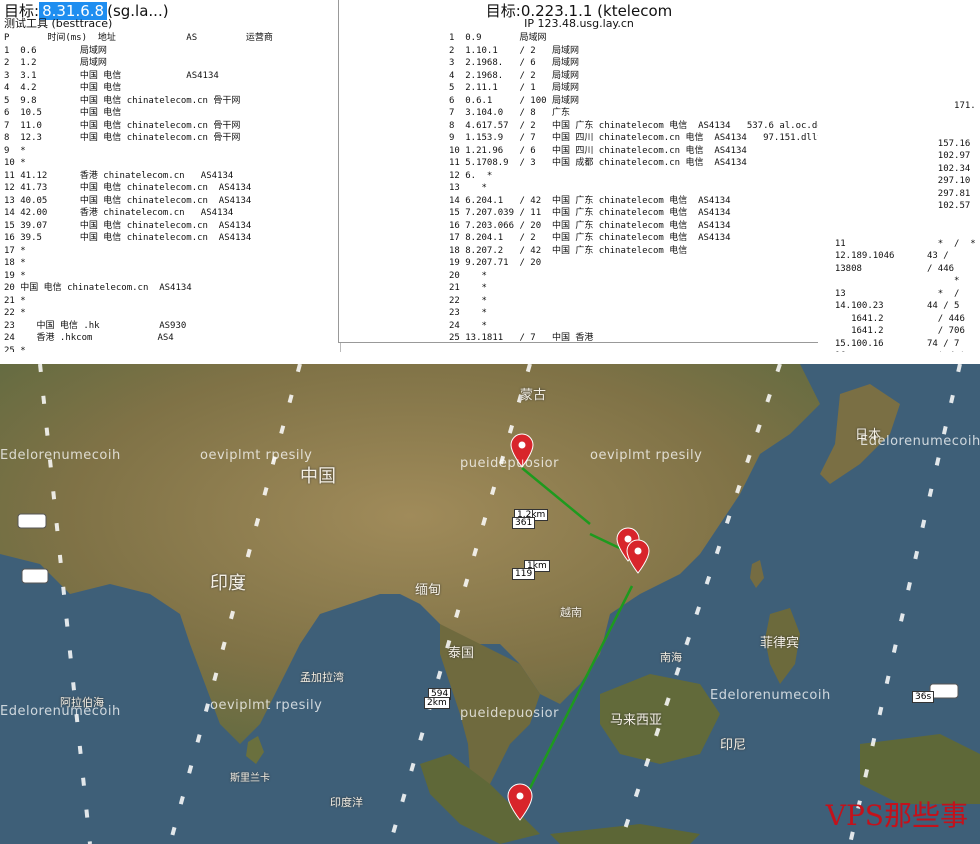 The height and width of the screenshot is (844, 980). What do you see at coordinates (897, 156) in the screenshot?
I see `trace-row: 102.97` at bounding box center [897, 156].